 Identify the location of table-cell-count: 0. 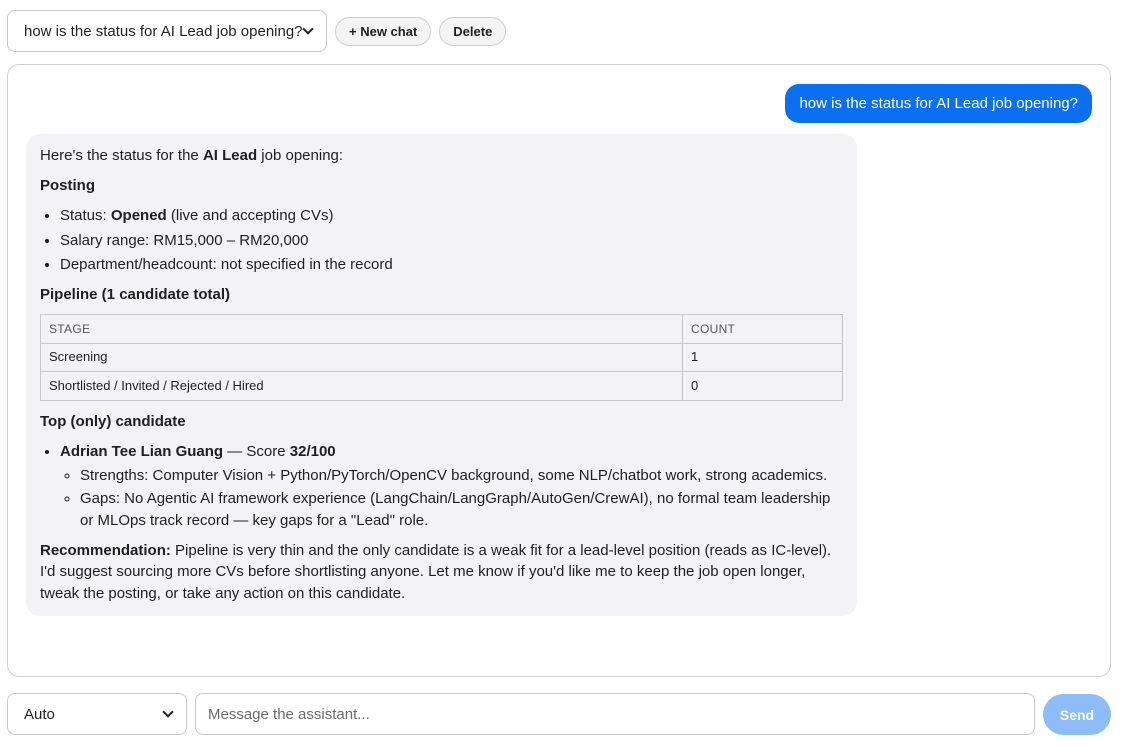
(762, 386).